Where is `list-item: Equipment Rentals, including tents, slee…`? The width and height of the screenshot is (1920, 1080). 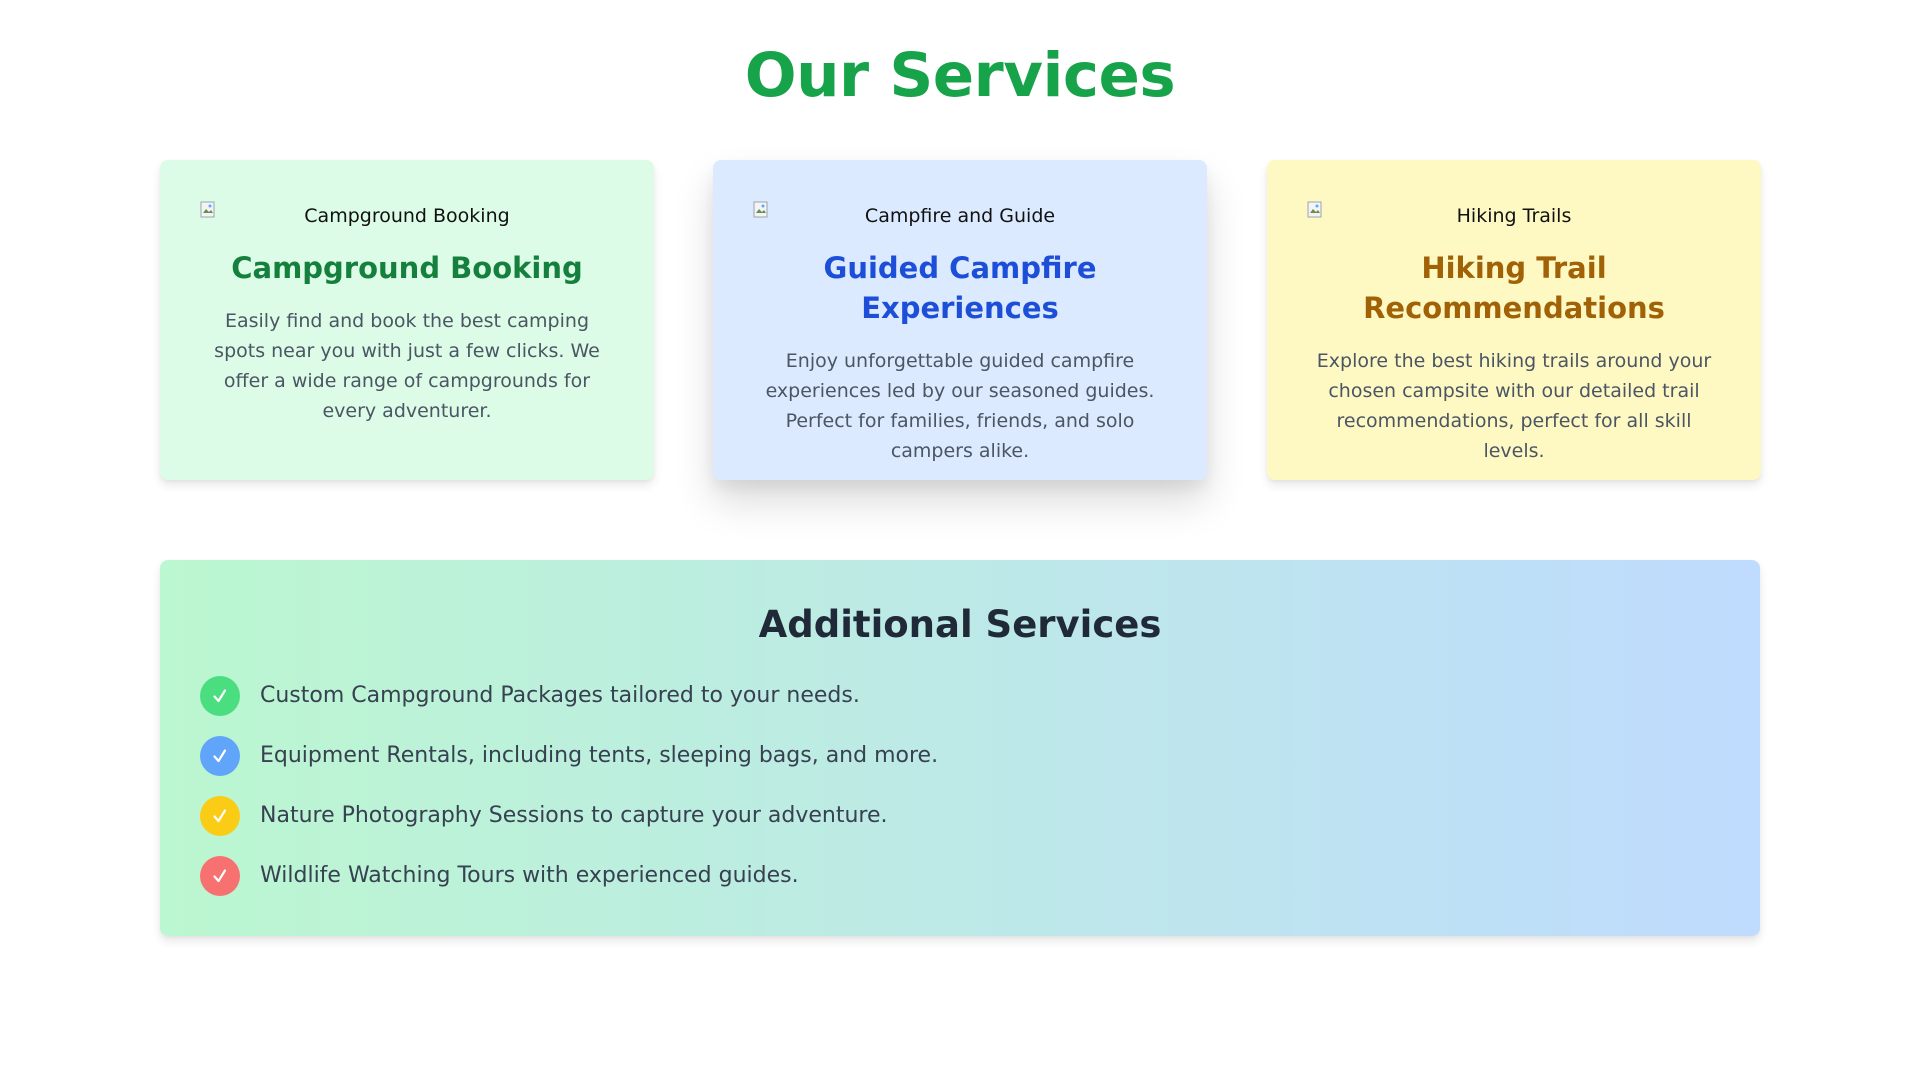
list-item: Equipment Rentals, including tents, slee… is located at coordinates (960, 756).